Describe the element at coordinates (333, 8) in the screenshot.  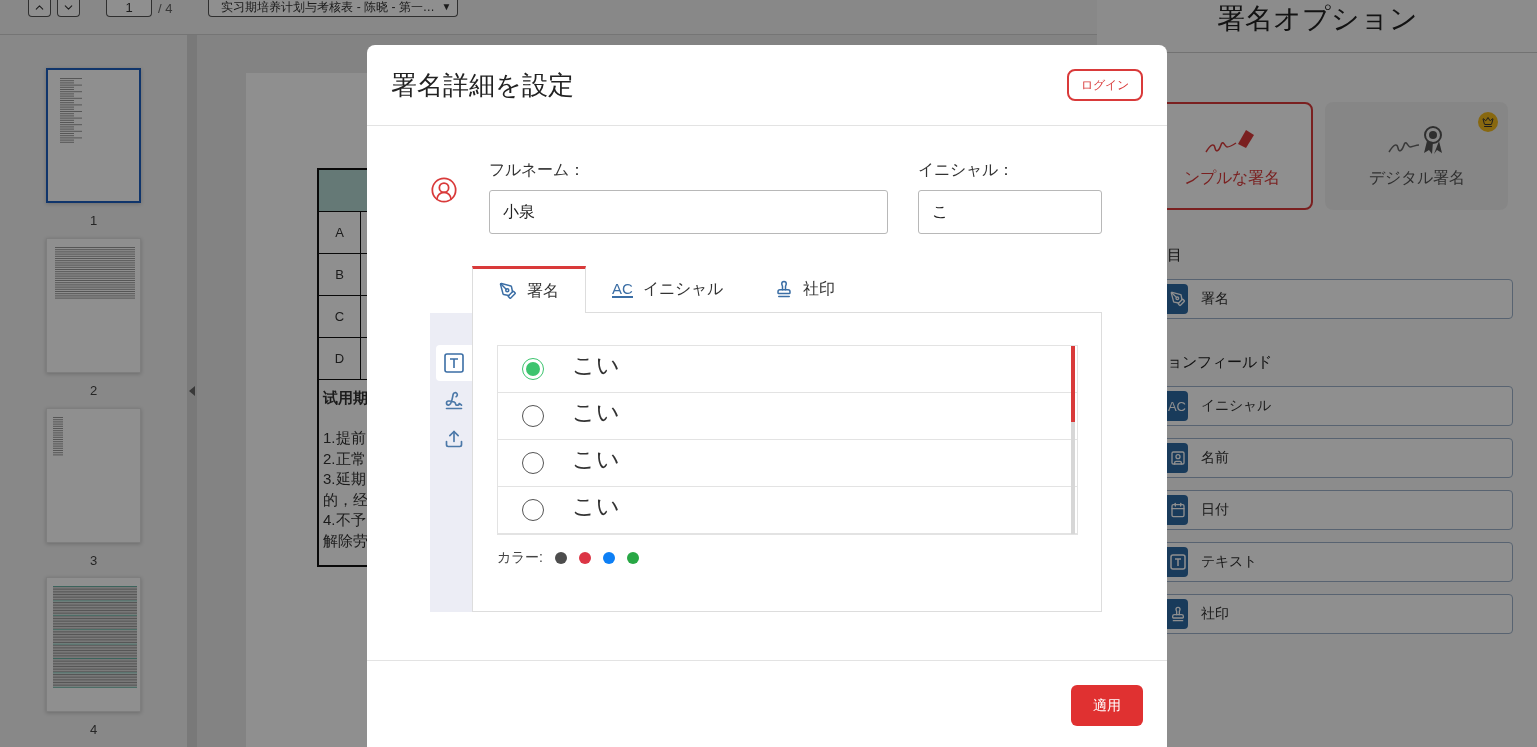
I see `document-select: 实习期培养计划与考核表 - 陈晓 - 第一… ▼` at that location.